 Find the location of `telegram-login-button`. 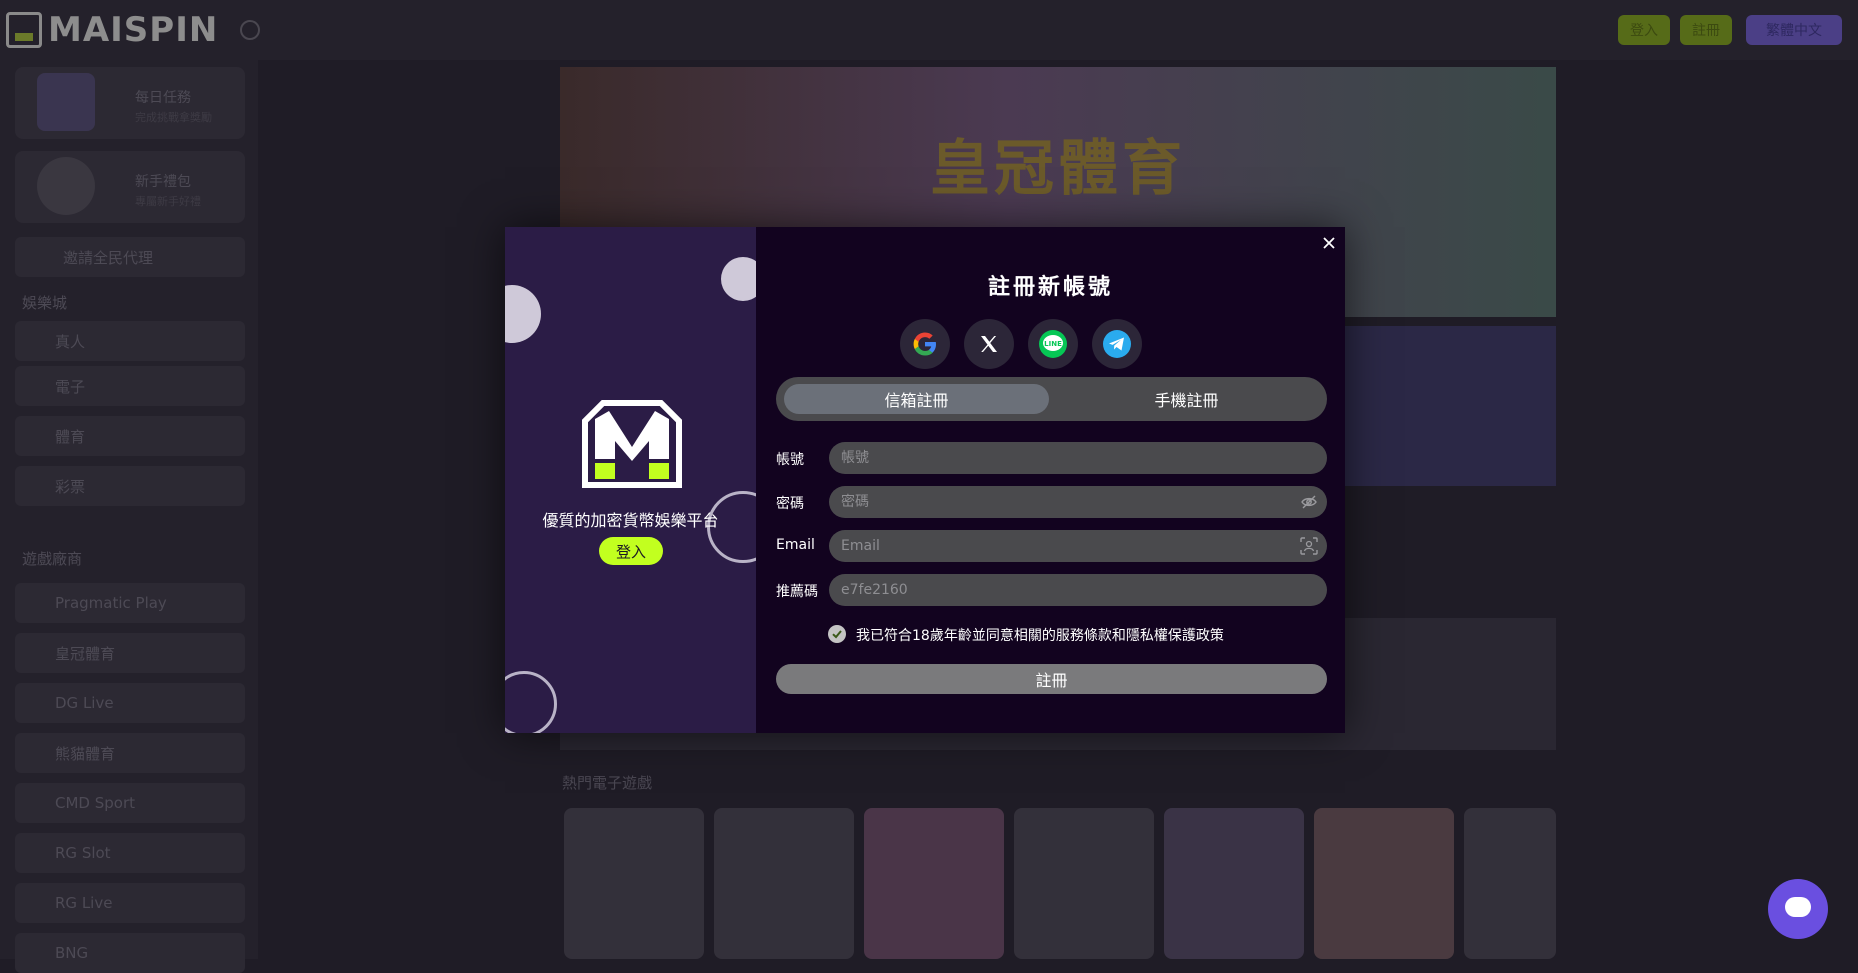

telegram-login-button is located at coordinates (1117, 344).